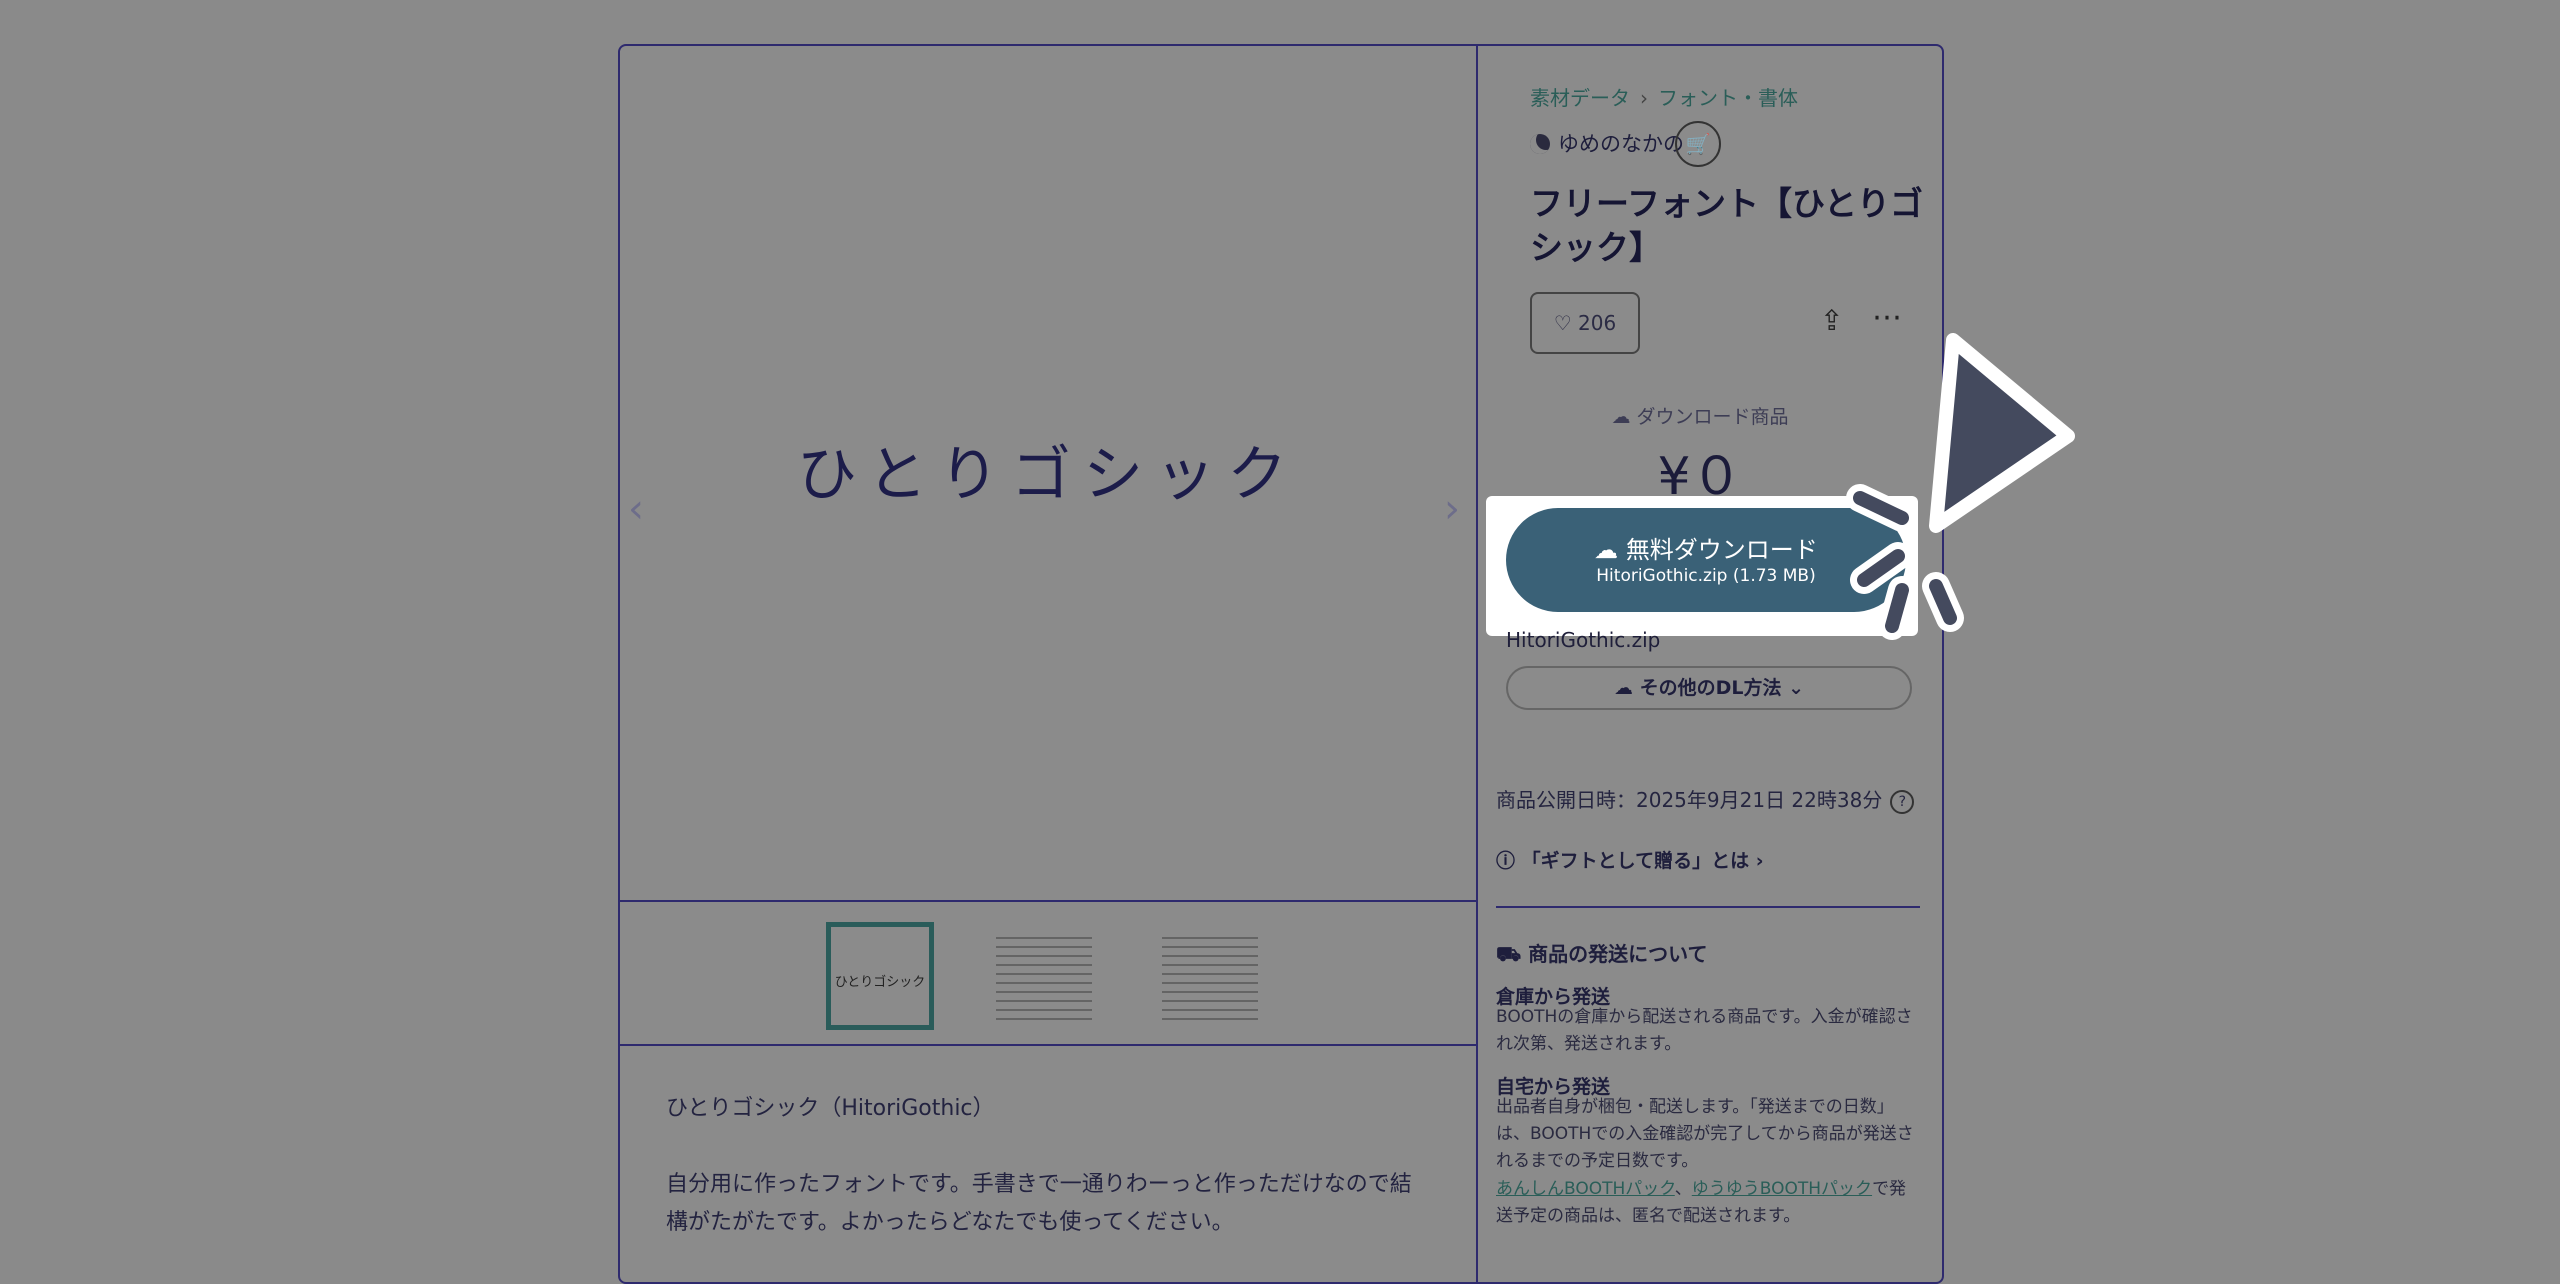  Describe the element at coordinates (1048, 901) in the screenshot. I see `gallery-divider` at that location.